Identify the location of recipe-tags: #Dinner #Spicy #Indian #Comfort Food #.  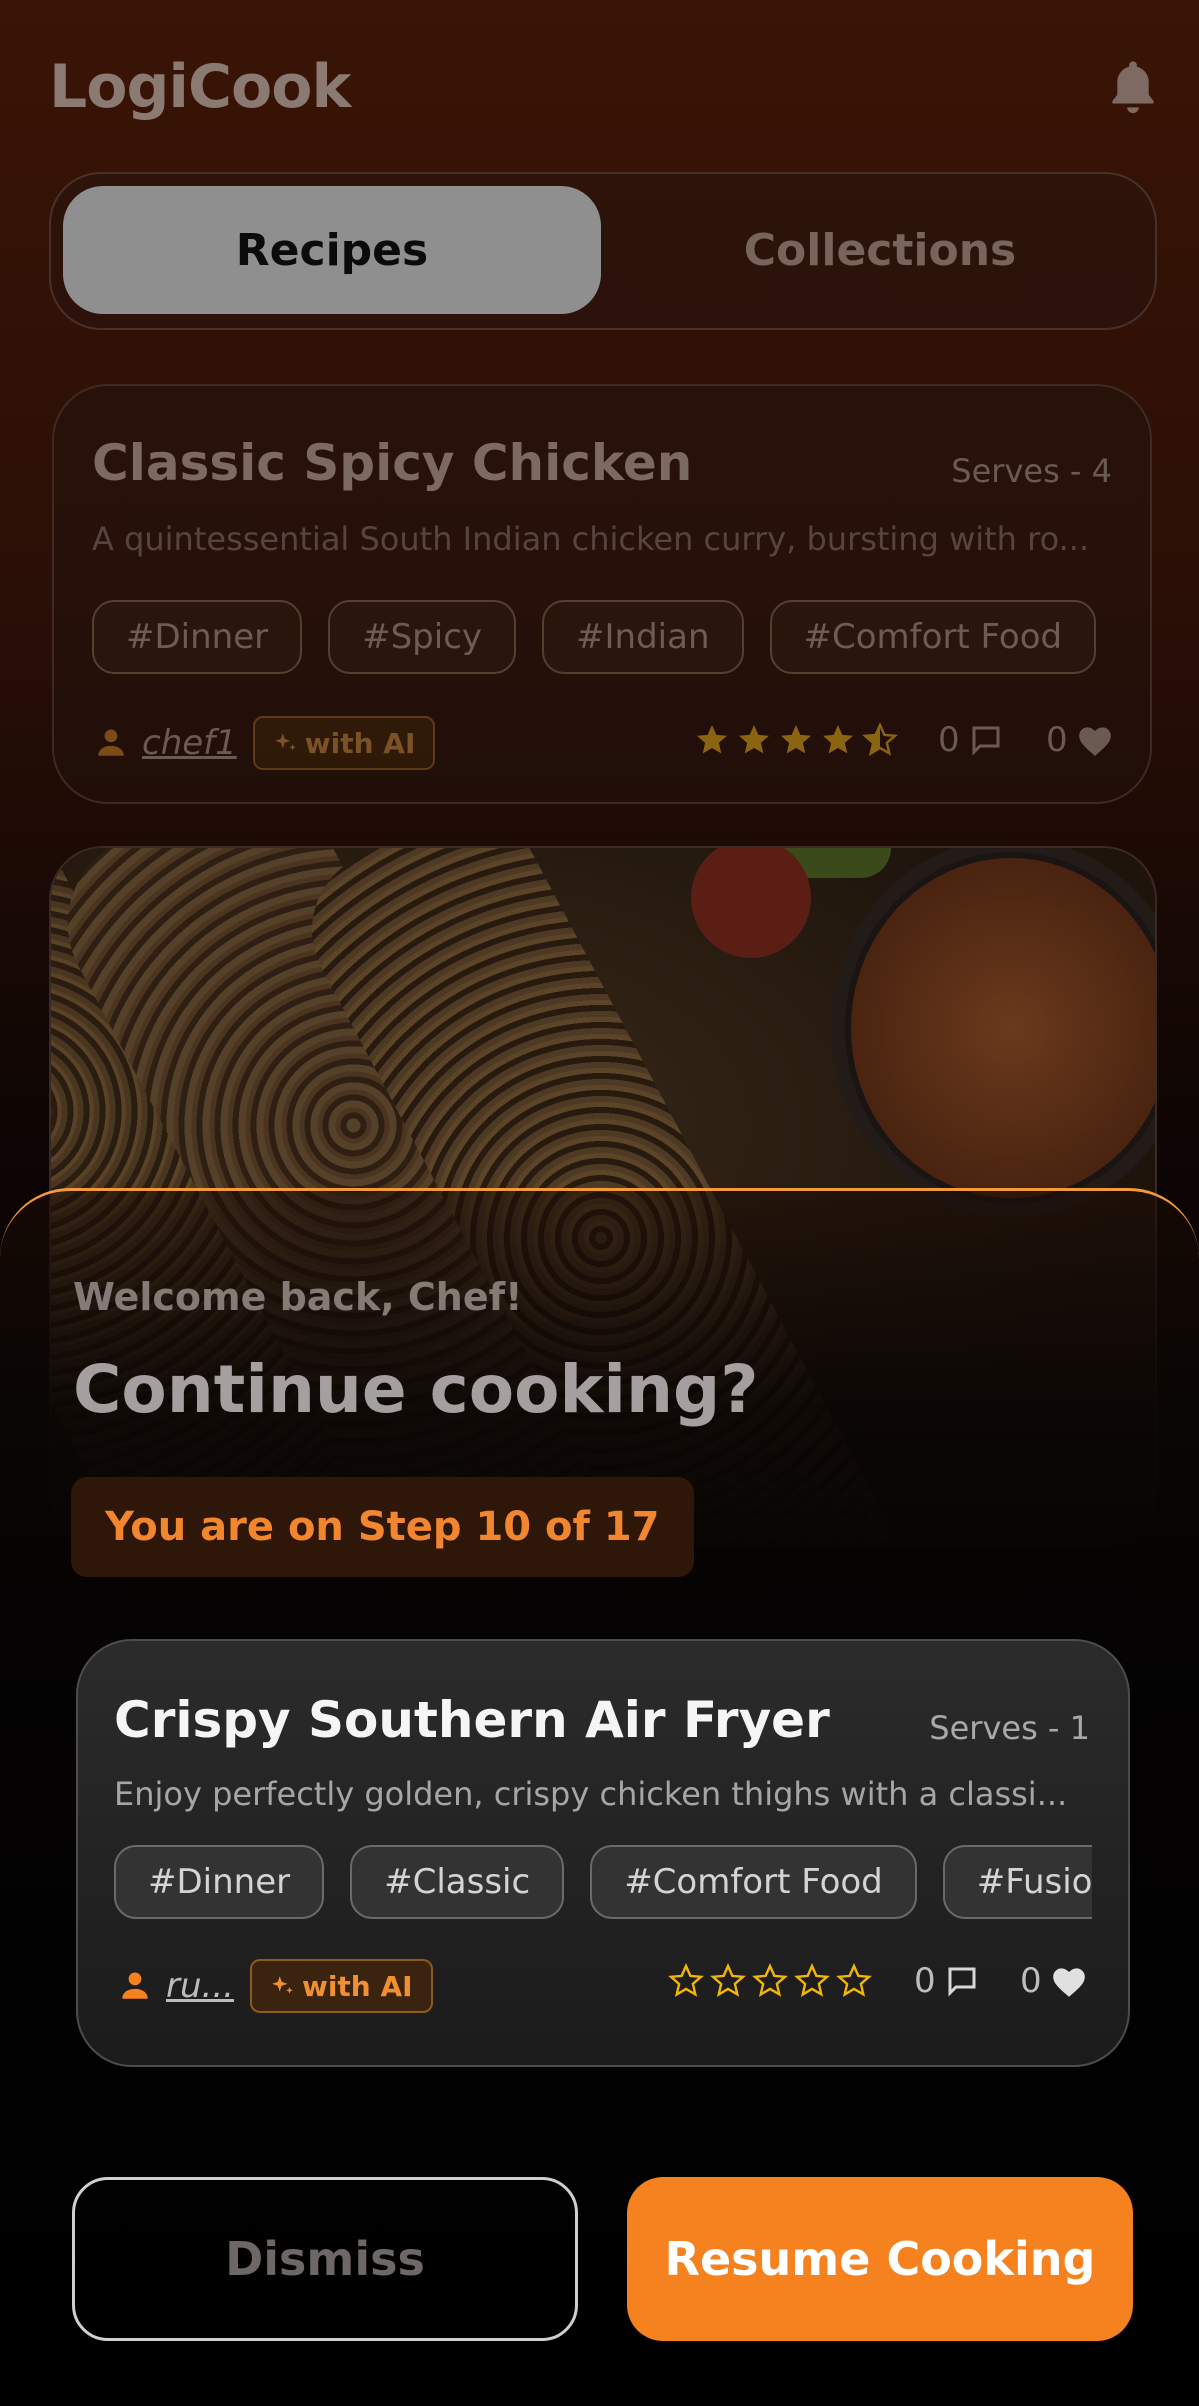
(604, 637).